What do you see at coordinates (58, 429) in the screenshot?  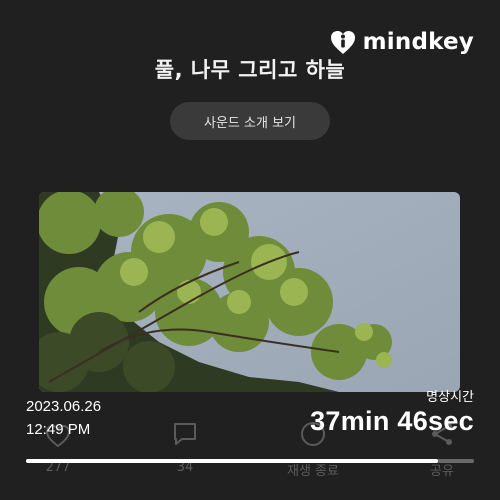 I see `session-time: 12:49 PM` at bounding box center [58, 429].